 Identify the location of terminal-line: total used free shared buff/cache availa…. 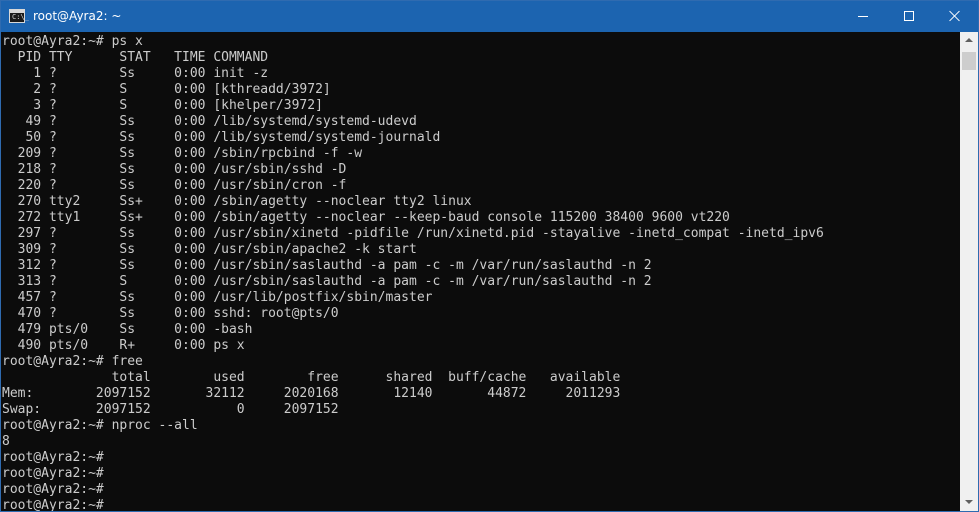
(311, 377).